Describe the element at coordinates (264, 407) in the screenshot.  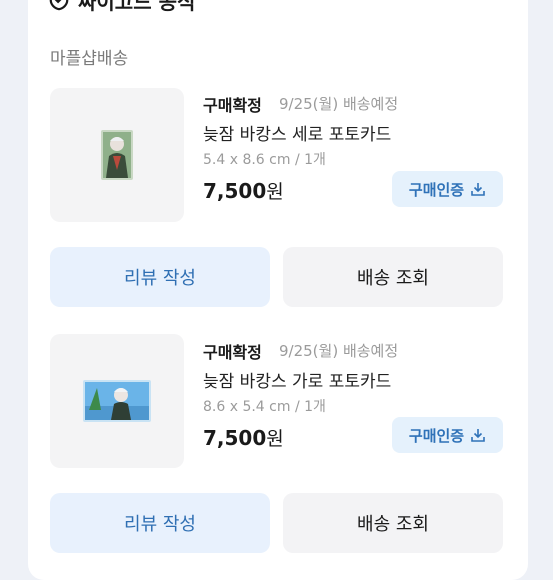
I see `product-spec: 8.6 x 5.4 cm / 1개` at that location.